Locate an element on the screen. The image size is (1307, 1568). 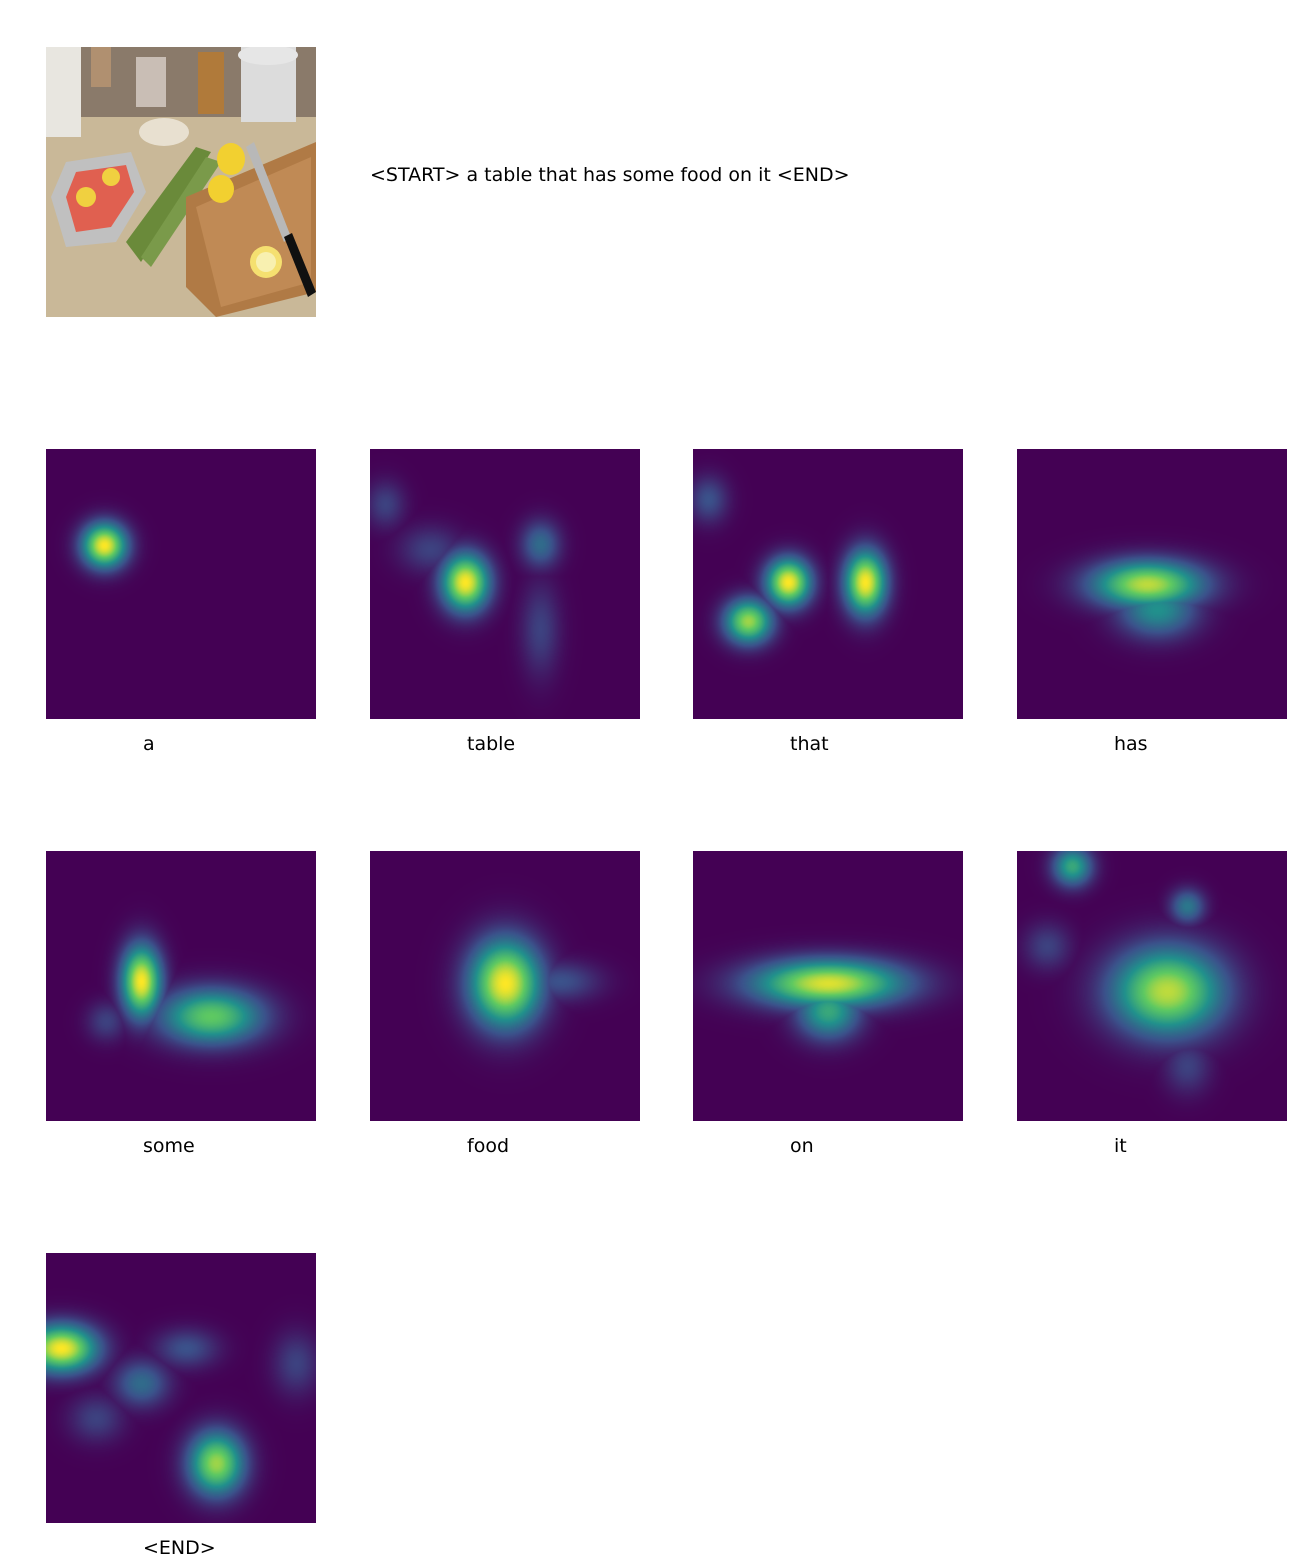
attention-map-on is located at coordinates (828, 986).